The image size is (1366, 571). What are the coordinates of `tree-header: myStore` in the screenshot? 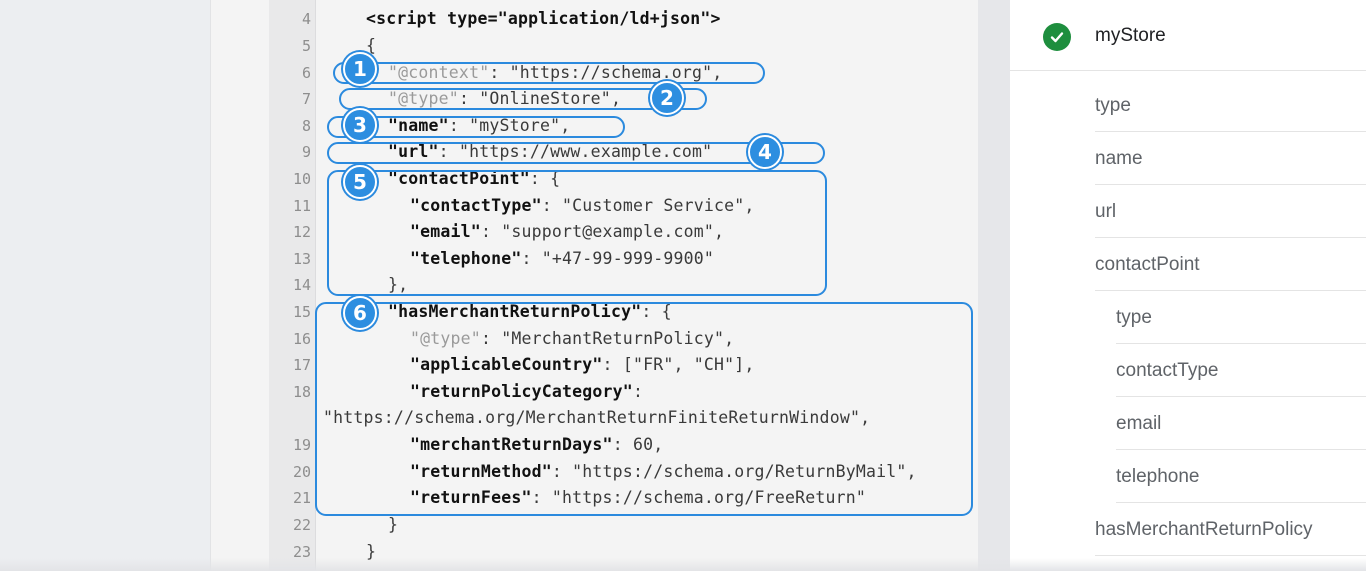 It's located at (1188, 35).